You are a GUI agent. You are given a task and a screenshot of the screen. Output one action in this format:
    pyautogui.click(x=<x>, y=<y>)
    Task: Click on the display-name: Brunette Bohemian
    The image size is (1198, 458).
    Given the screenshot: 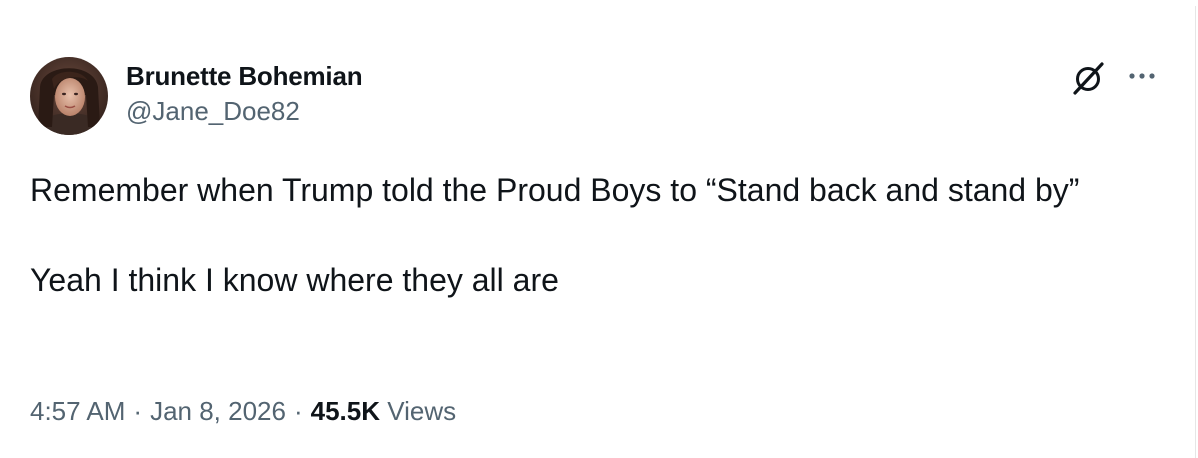 What is the action you would take?
    pyautogui.click(x=244, y=76)
    